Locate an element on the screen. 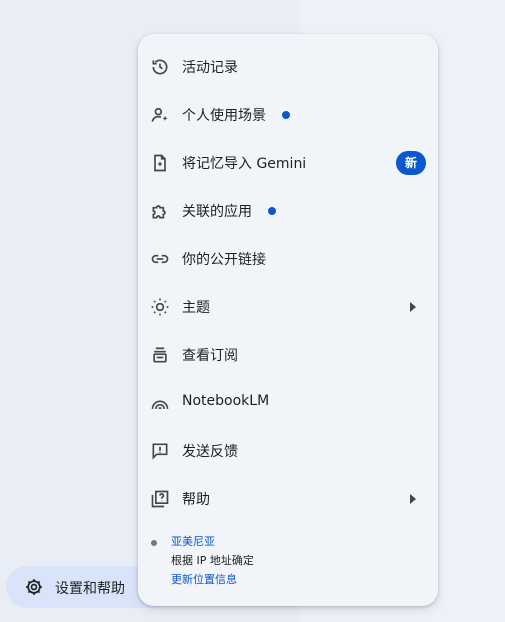 The height and width of the screenshot is (622, 505). gear-icon is located at coordinates (34, 587).